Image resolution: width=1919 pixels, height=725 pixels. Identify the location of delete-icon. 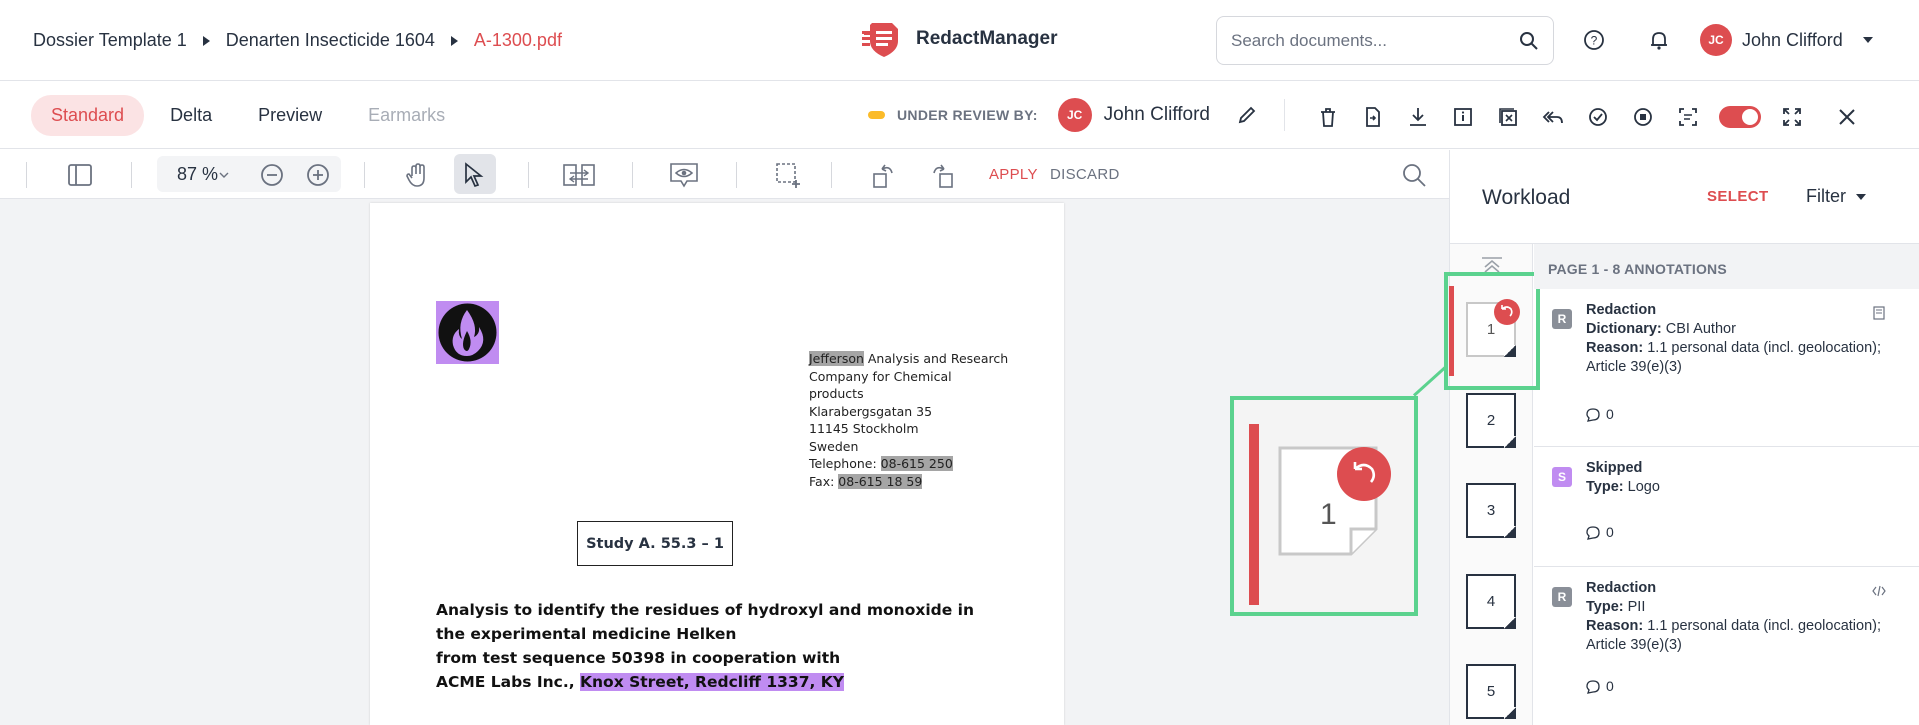
(1328, 117).